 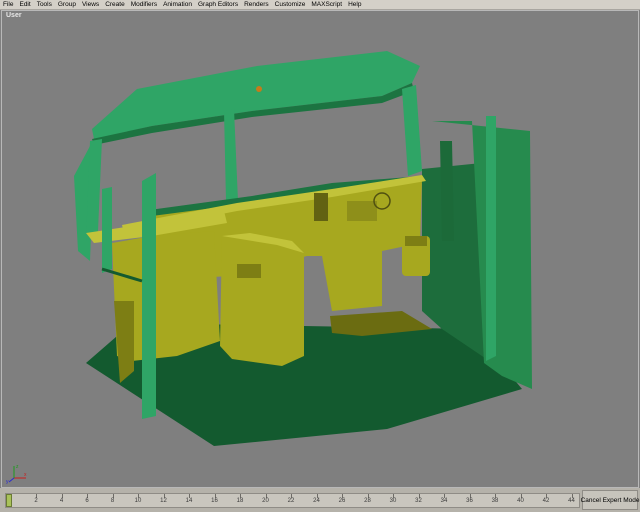 I want to click on timeline-tick-label: 40, so click(x=520, y=501).